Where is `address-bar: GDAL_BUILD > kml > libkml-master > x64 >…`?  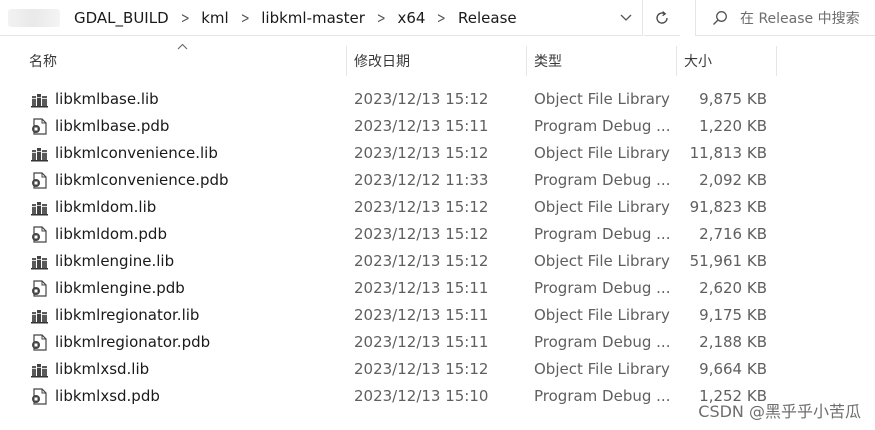 address-bar: GDAL_BUILD > kml > libkml-master > x64 >… is located at coordinates (321, 18).